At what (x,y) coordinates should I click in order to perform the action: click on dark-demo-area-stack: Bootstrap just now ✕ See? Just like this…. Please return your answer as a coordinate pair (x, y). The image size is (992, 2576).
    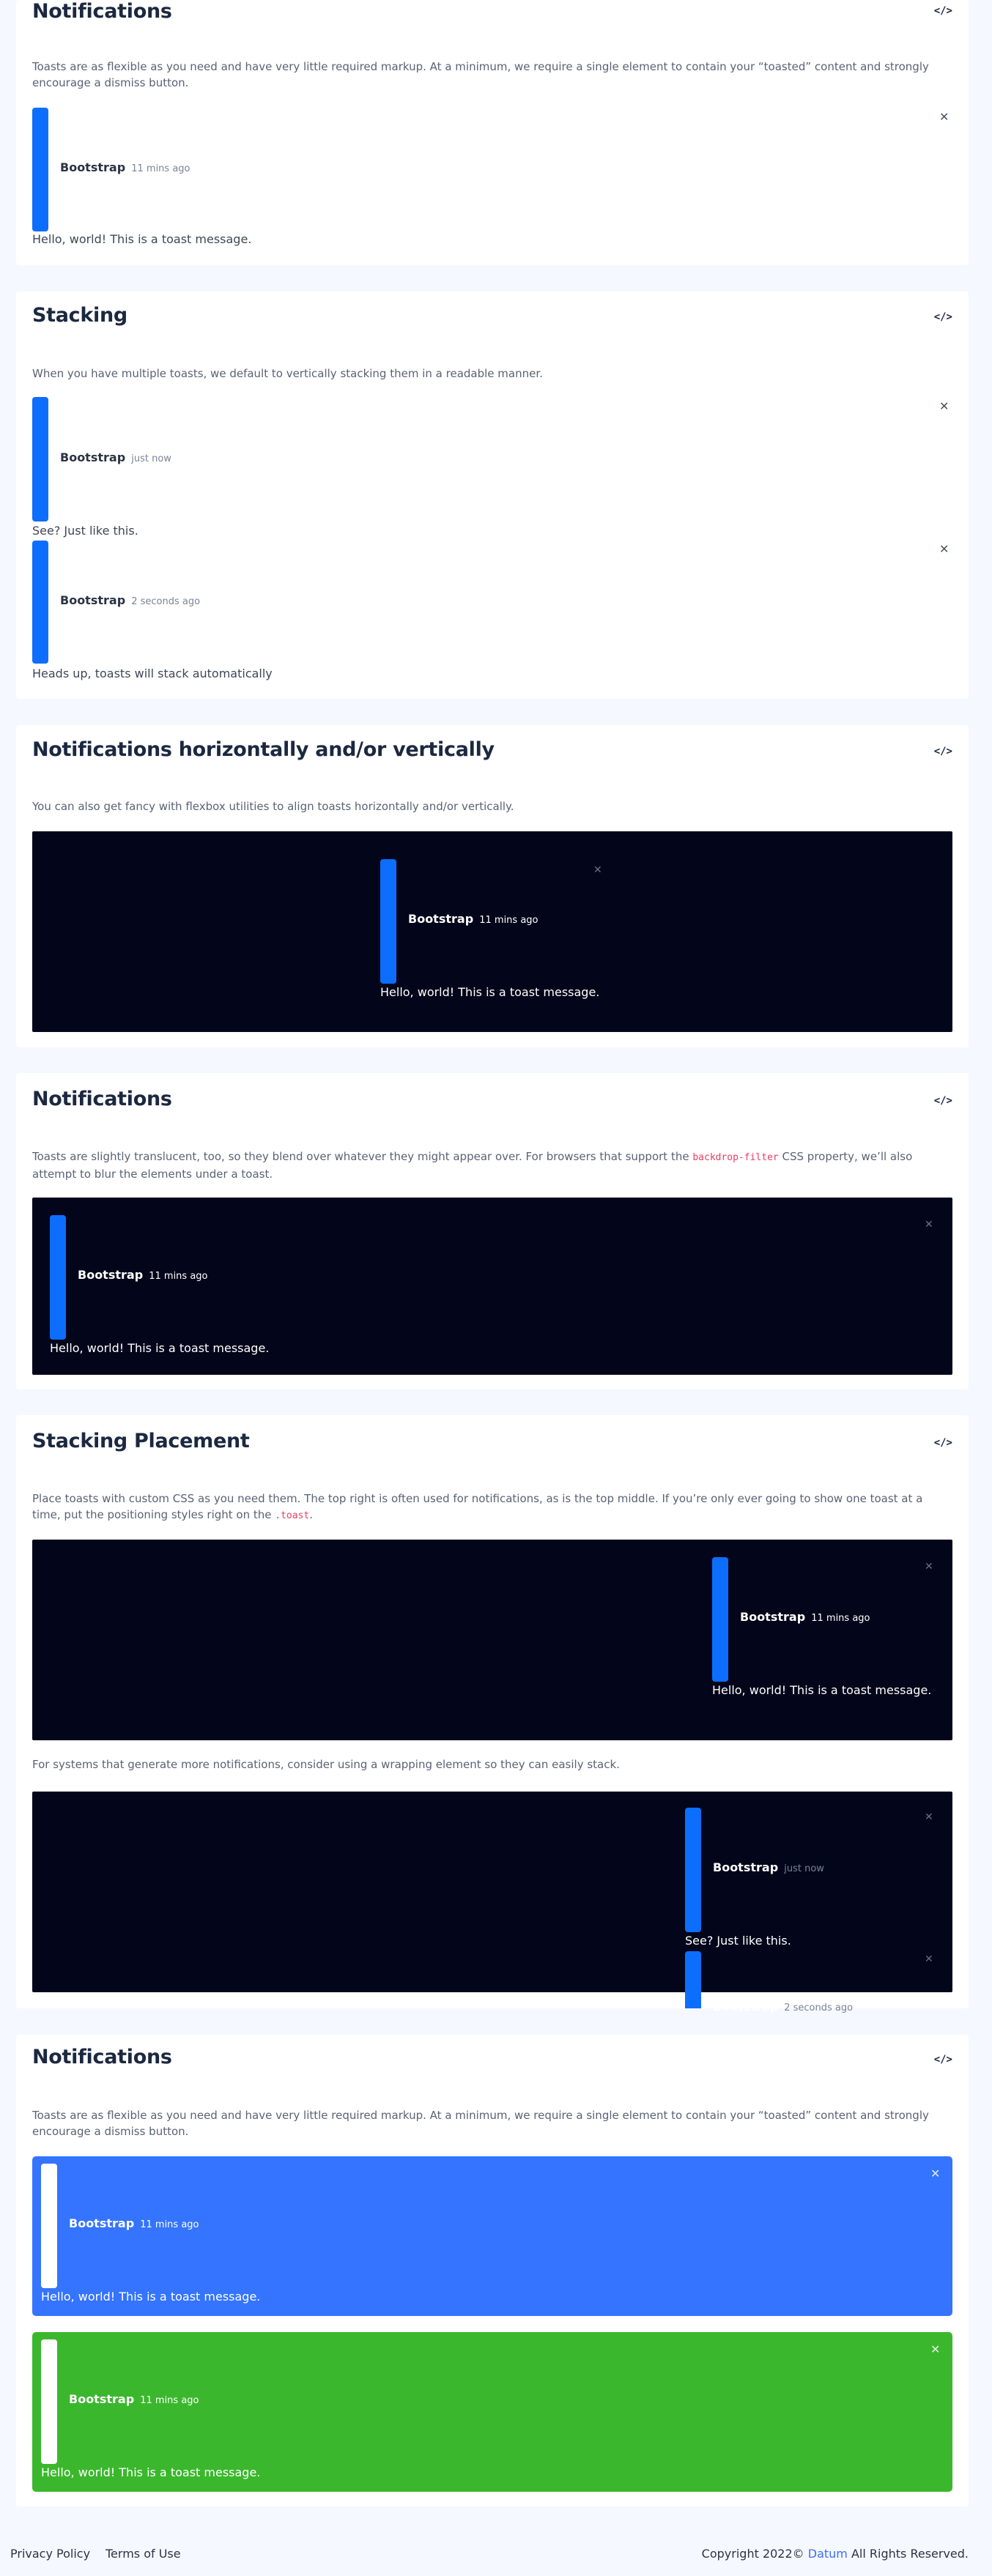
    Looking at the image, I should click on (492, 1902).